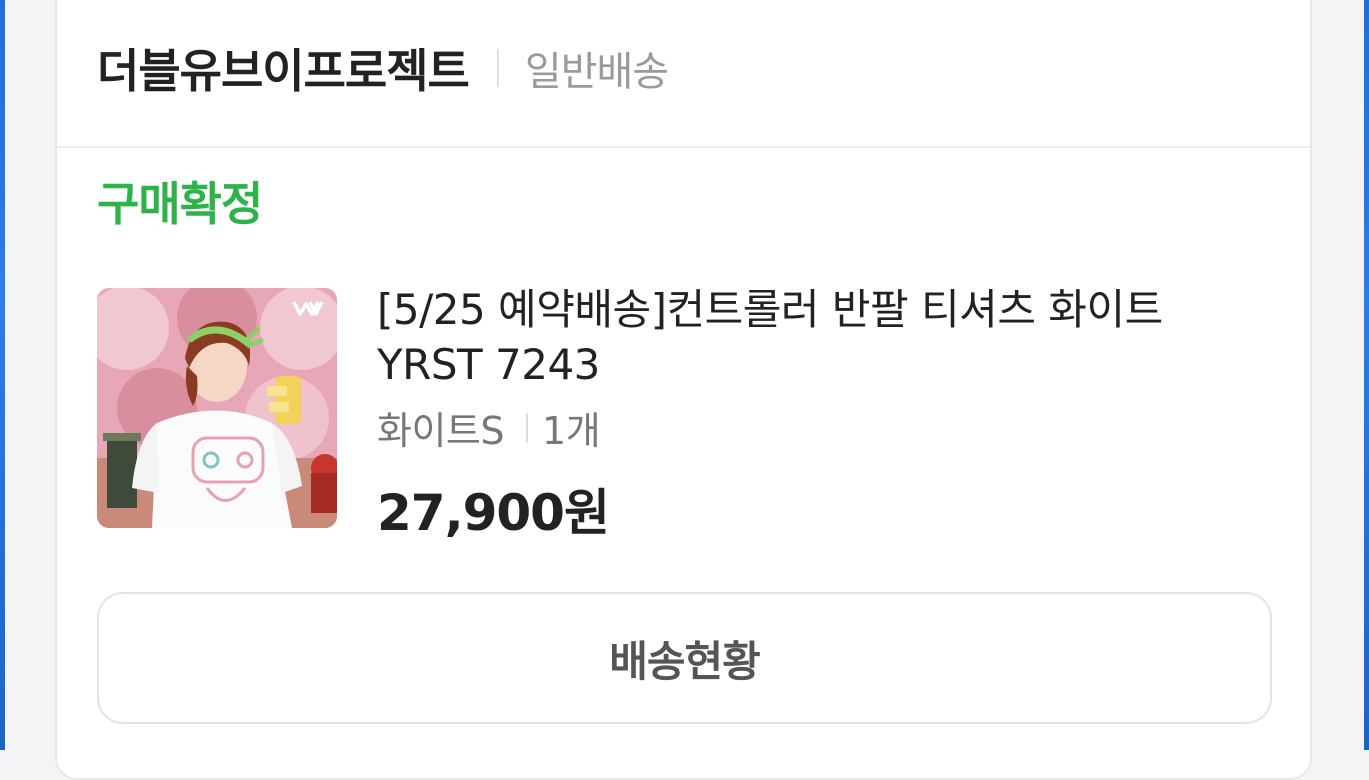  I want to click on delivery-status-button: 배송현황, so click(684, 658).